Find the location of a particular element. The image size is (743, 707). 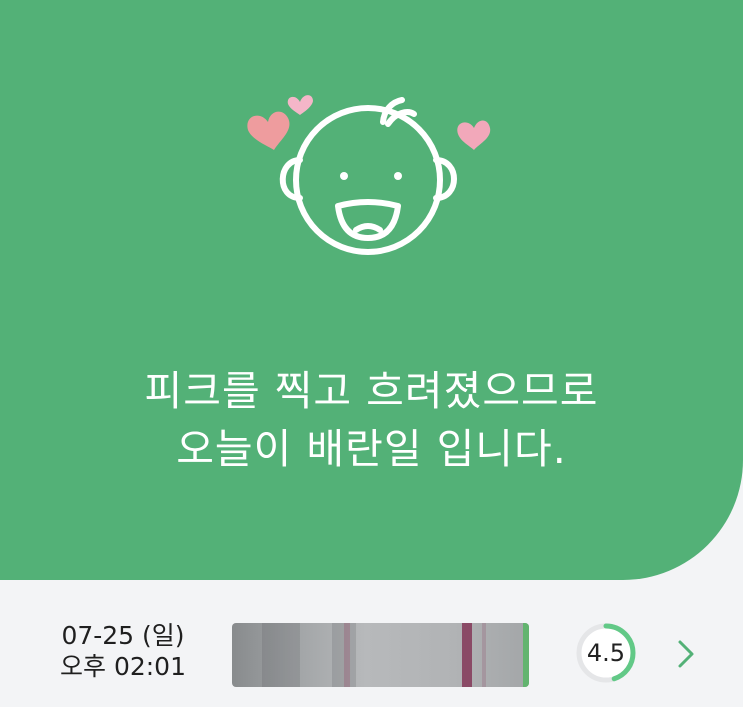

heart-left-icon is located at coordinates (268, 130).